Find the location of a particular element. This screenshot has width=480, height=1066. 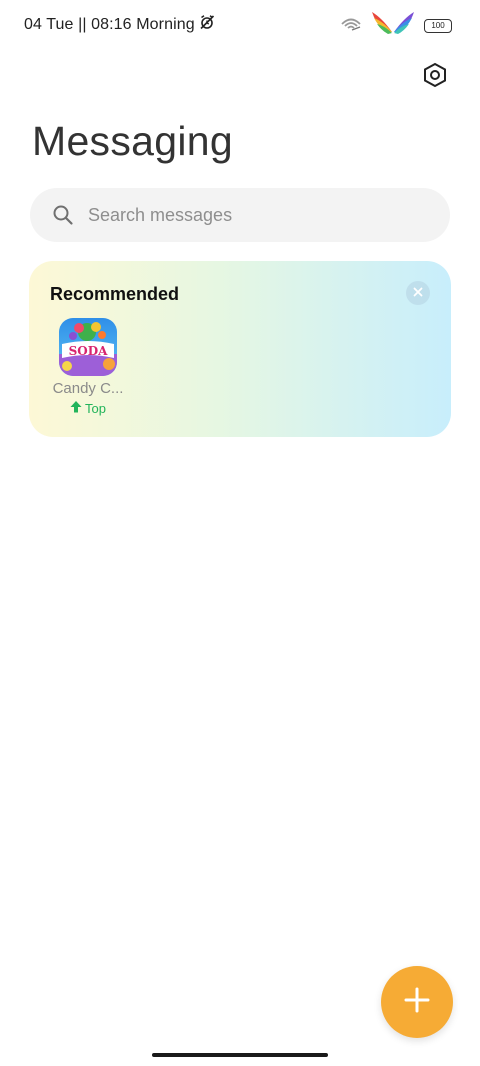

wifi-icon is located at coordinates (351, 25).